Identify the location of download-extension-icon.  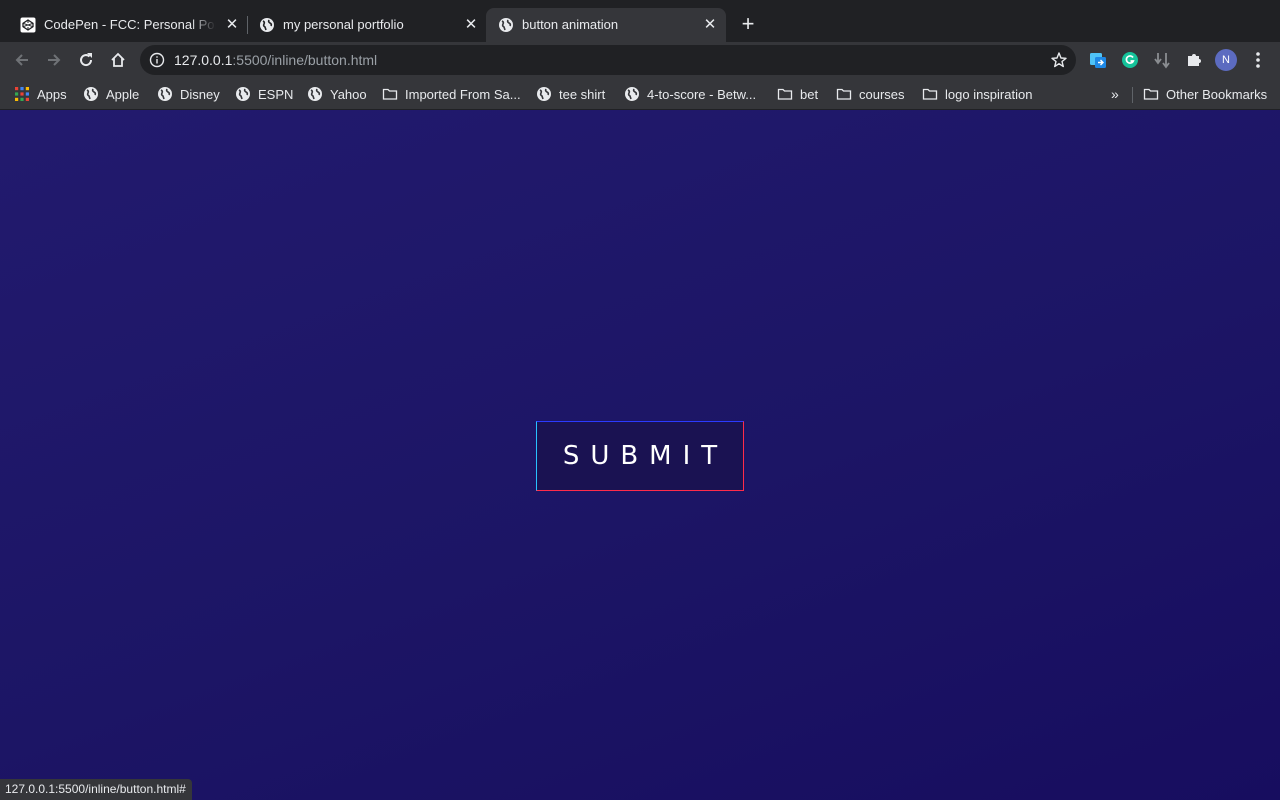
(1162, 60).